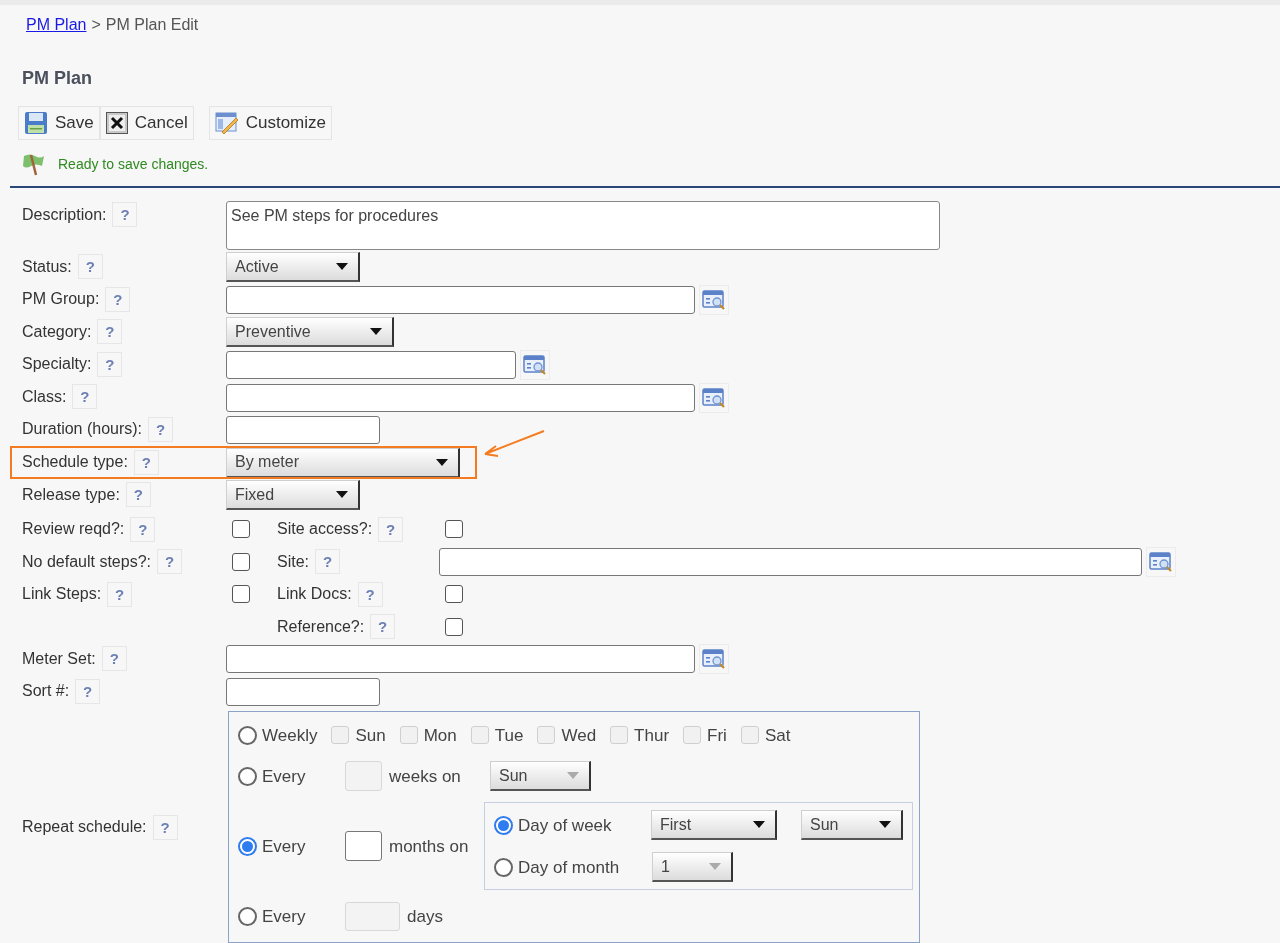  Describe the element at coordinates (314, 594) in the screenshot. I see `field-label: Link Docs:` at that location.